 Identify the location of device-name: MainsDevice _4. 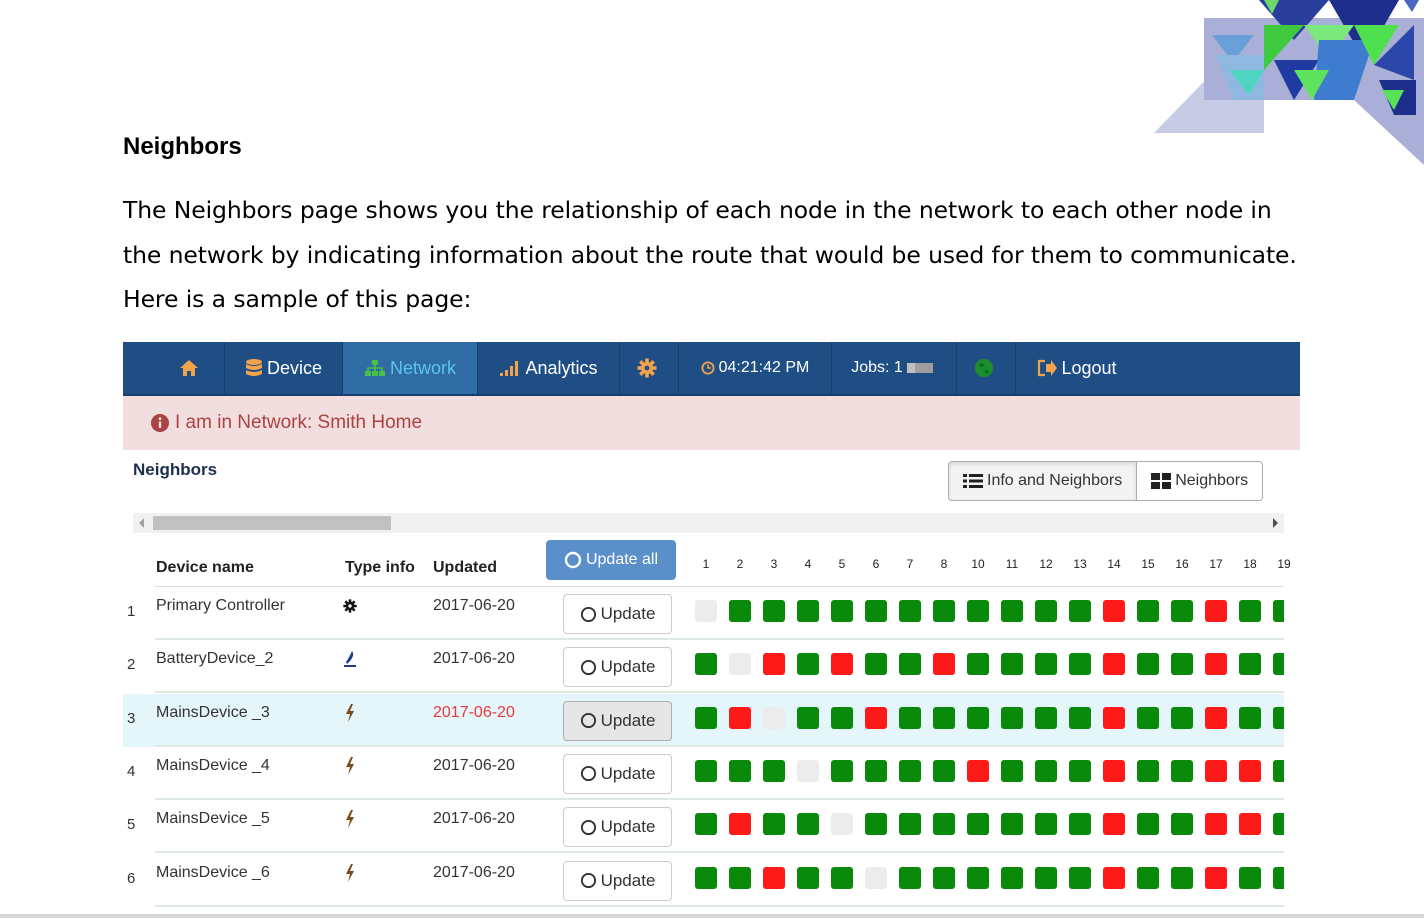
(213, 766).